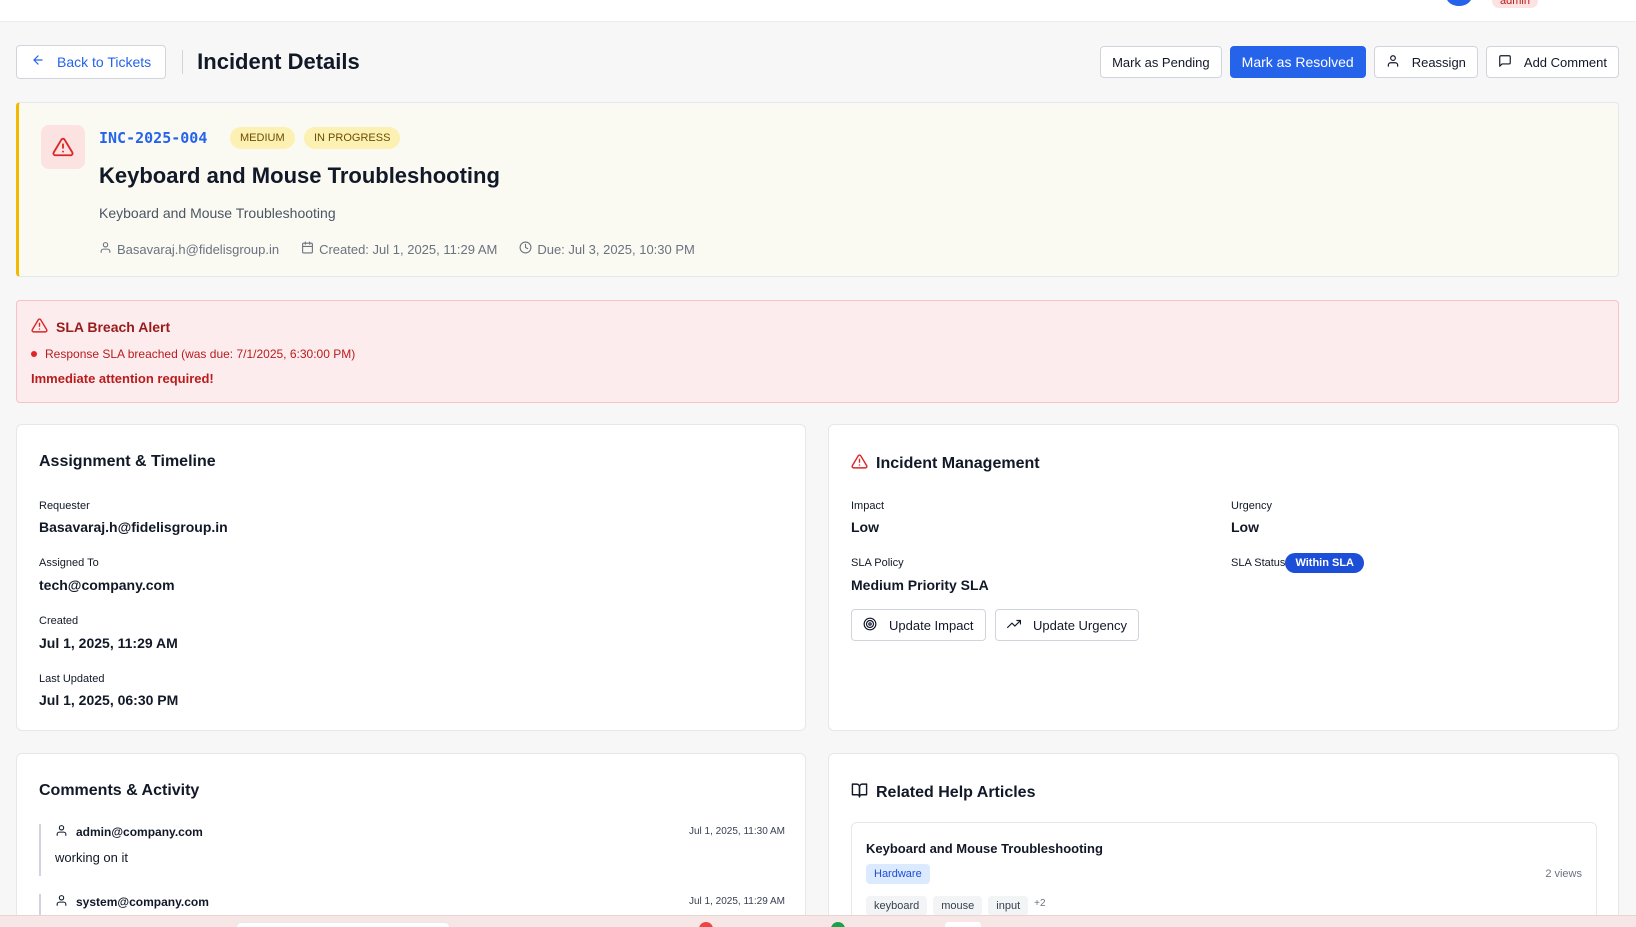  I want to click on incident-id: INC-2025-004, so click(153, 138).